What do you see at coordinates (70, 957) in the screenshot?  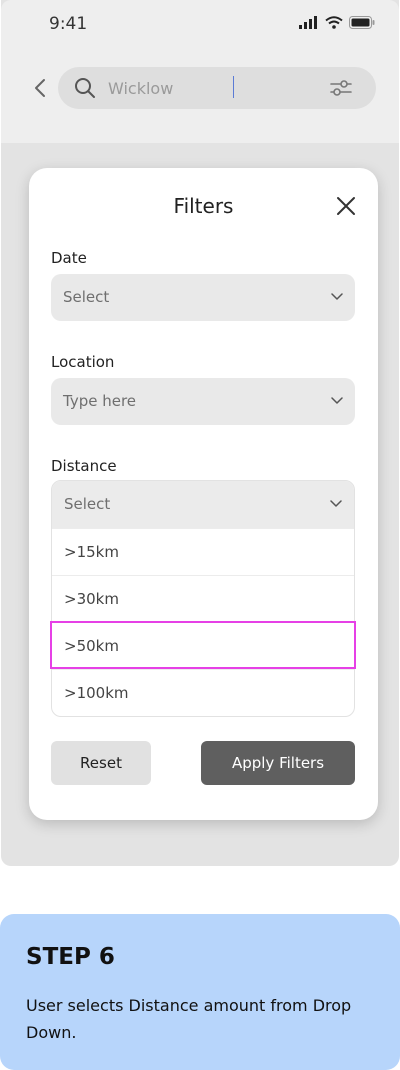 I see `step-title: STEP 6` at bounding box center [70, 957].